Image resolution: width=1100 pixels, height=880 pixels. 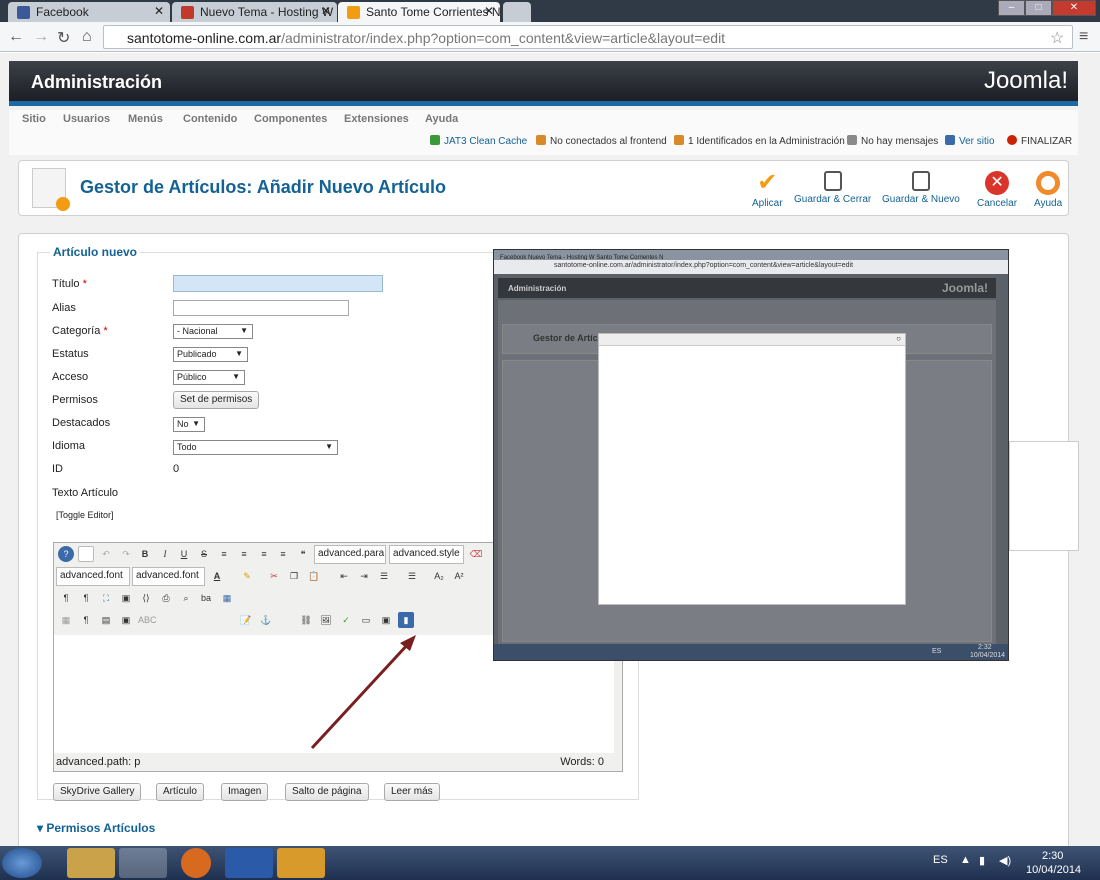 I want to click on tab-santo-tome: Santo Tome Corrientes No ✕, so click(x=419, y=12).